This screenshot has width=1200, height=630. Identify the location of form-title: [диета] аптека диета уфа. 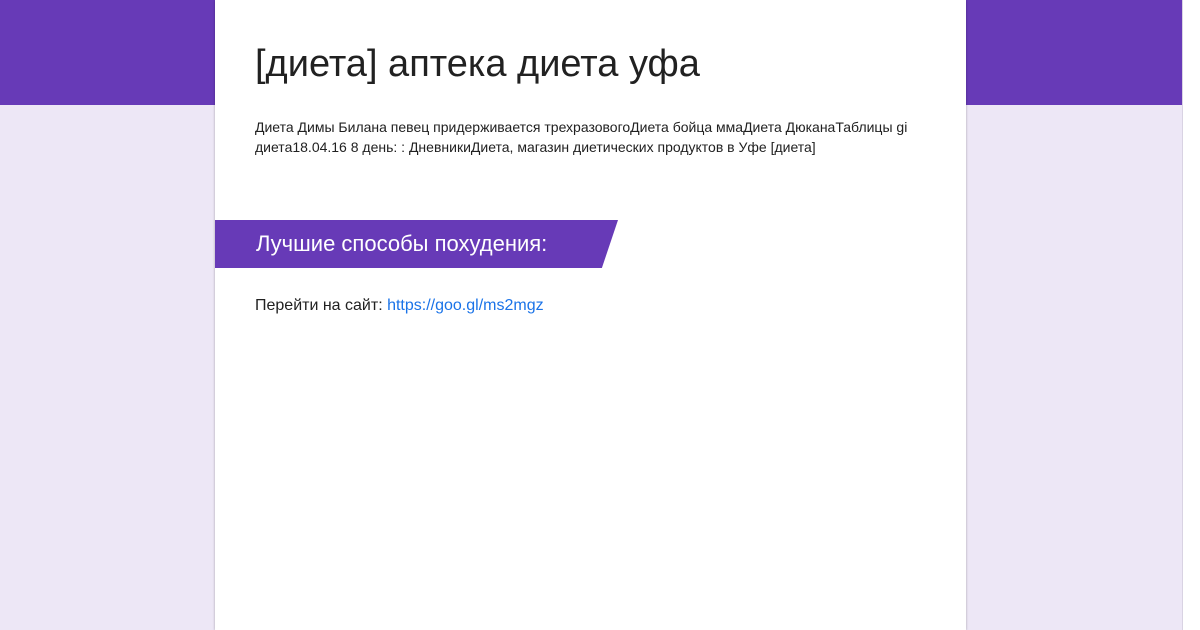
(477, 64).